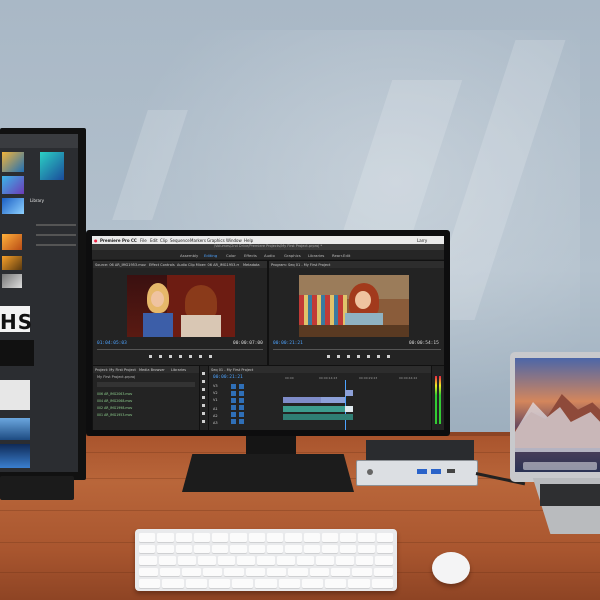 This screenshot has height=600, width=600. Describe the element at coordinates (200, 356) in the screenshot. I see `insert-button` at that location.